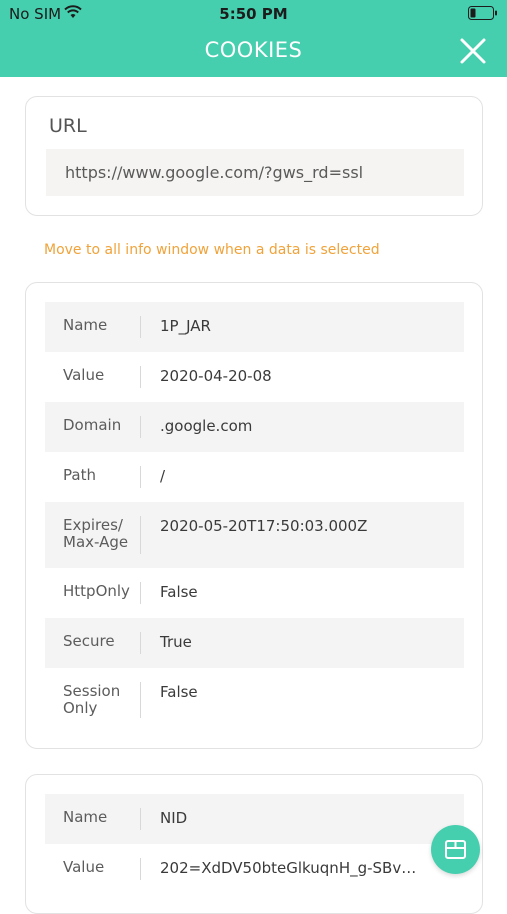 The width and height of the screenshot is (507, 914). Describe the element at coordinates (254, 643) in the screenshot. I see `table-row: Secure True` at that location.